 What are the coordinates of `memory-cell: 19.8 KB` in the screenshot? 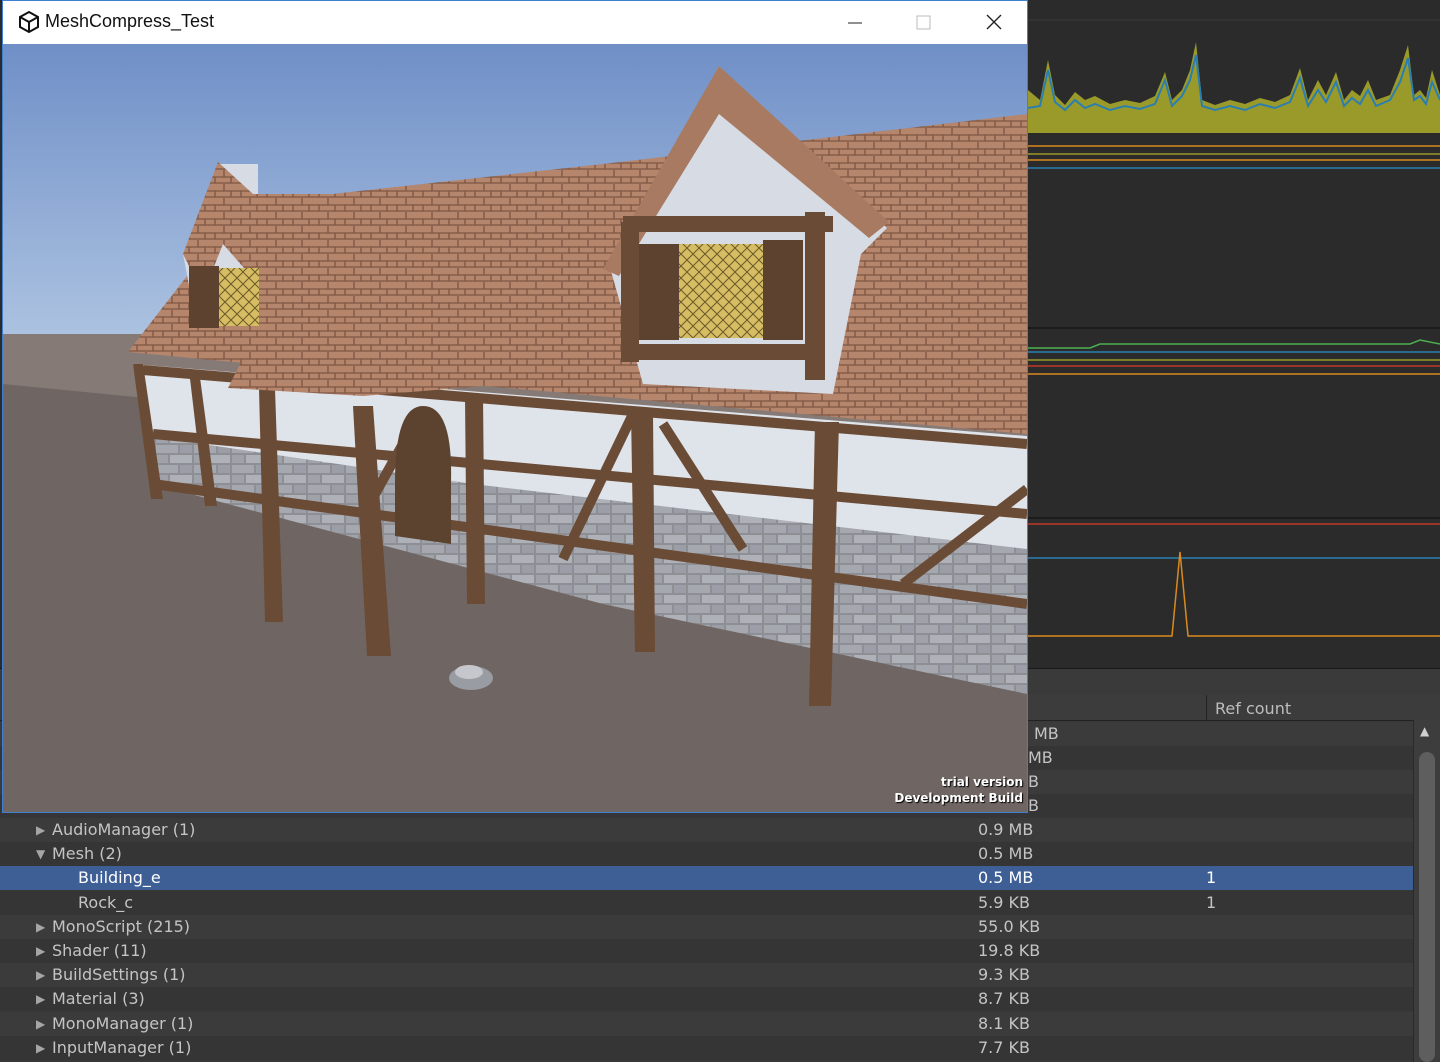 It's located at (1009, 950).